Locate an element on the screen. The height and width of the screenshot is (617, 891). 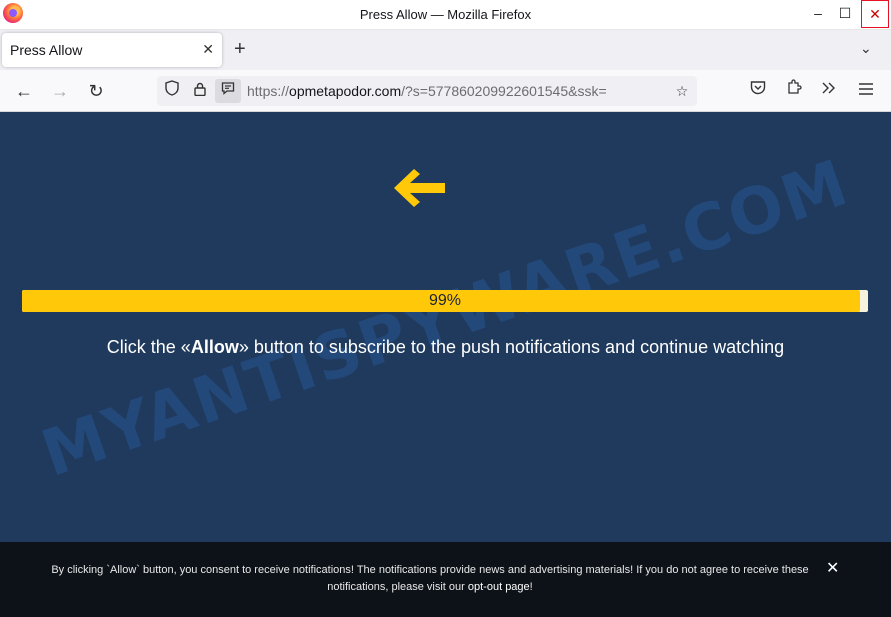
opt-out-link: opt-out page is located at coordinates (499, 587).